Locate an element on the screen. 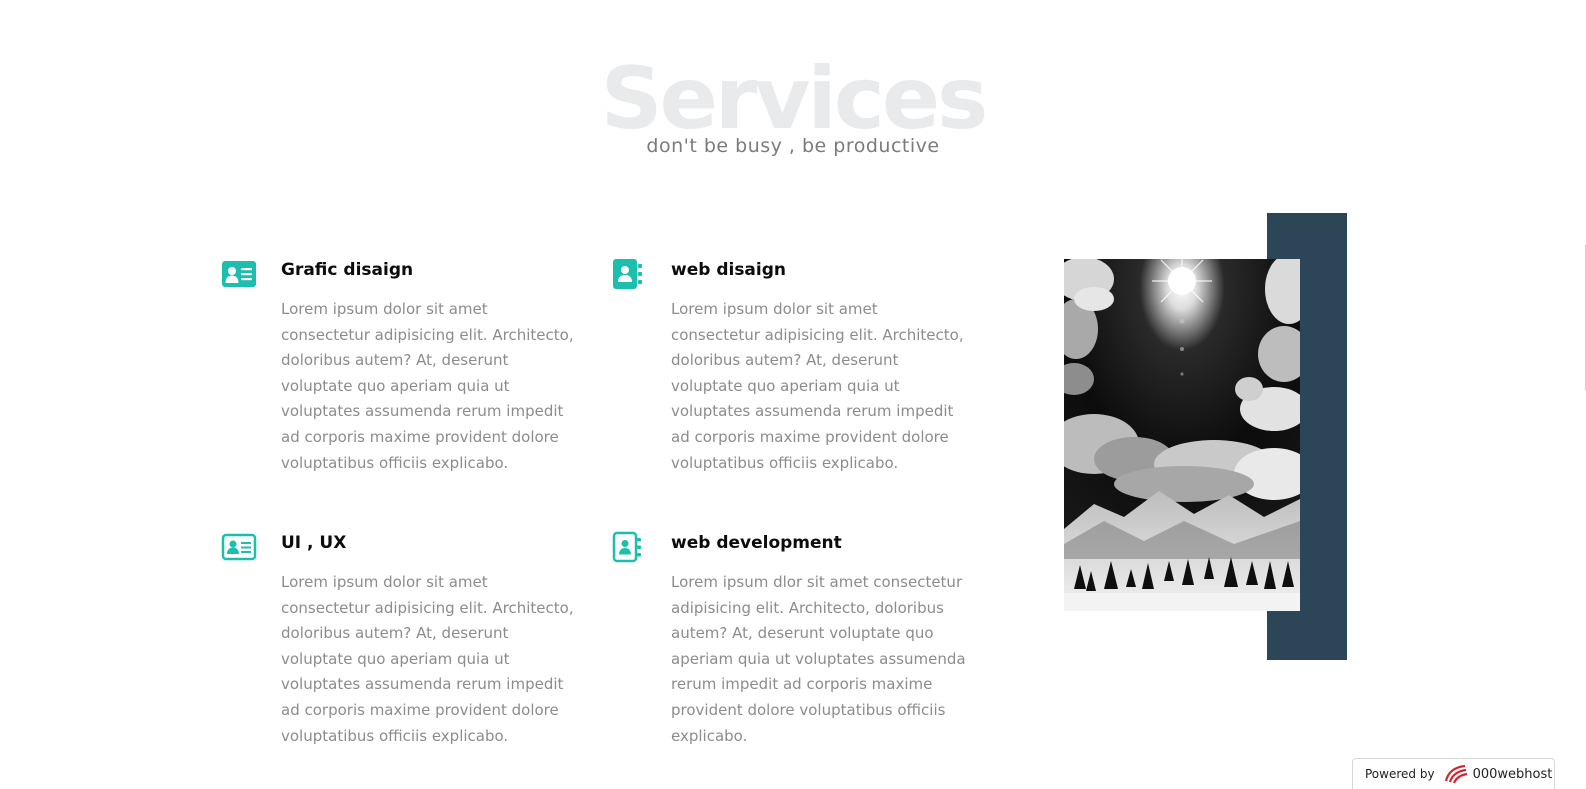  powered-by-label: Powered by is located at coordinates (1400, 774).